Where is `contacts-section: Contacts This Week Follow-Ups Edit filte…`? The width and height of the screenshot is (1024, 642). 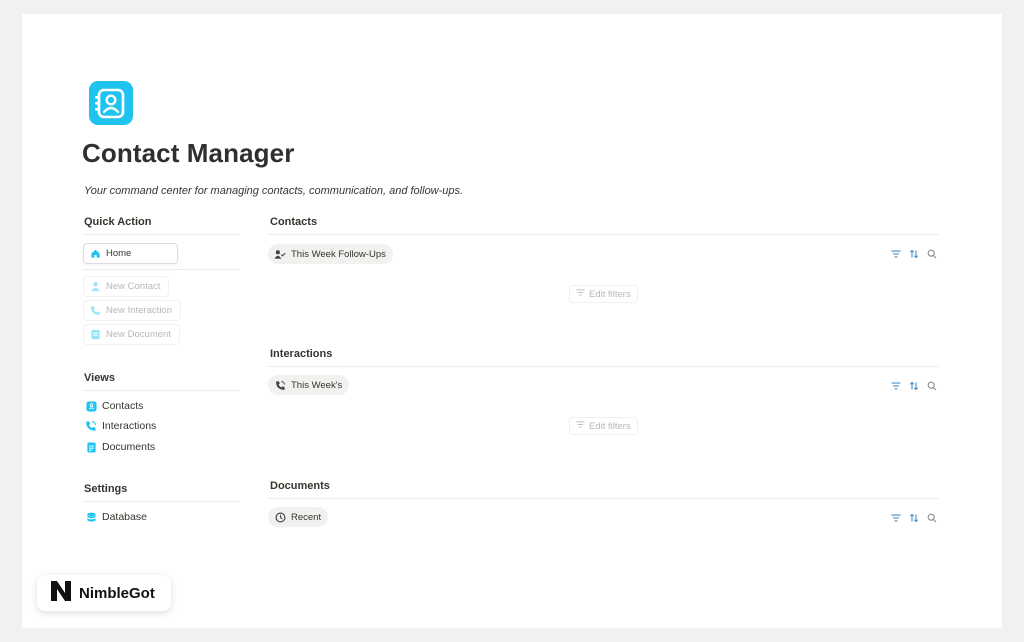 contacts-section: Contacts This Week Follow-Ups Edit filte… is located at coordinates (603, 264).